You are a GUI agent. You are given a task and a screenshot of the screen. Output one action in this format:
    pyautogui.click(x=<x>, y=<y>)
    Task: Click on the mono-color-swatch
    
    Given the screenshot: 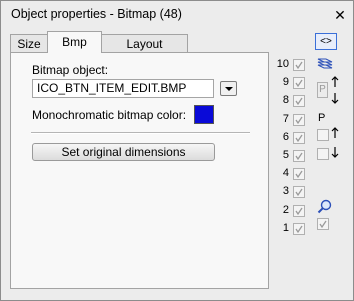 What is the action you would take?
    pyautogui.click(x=204, y=114)
    